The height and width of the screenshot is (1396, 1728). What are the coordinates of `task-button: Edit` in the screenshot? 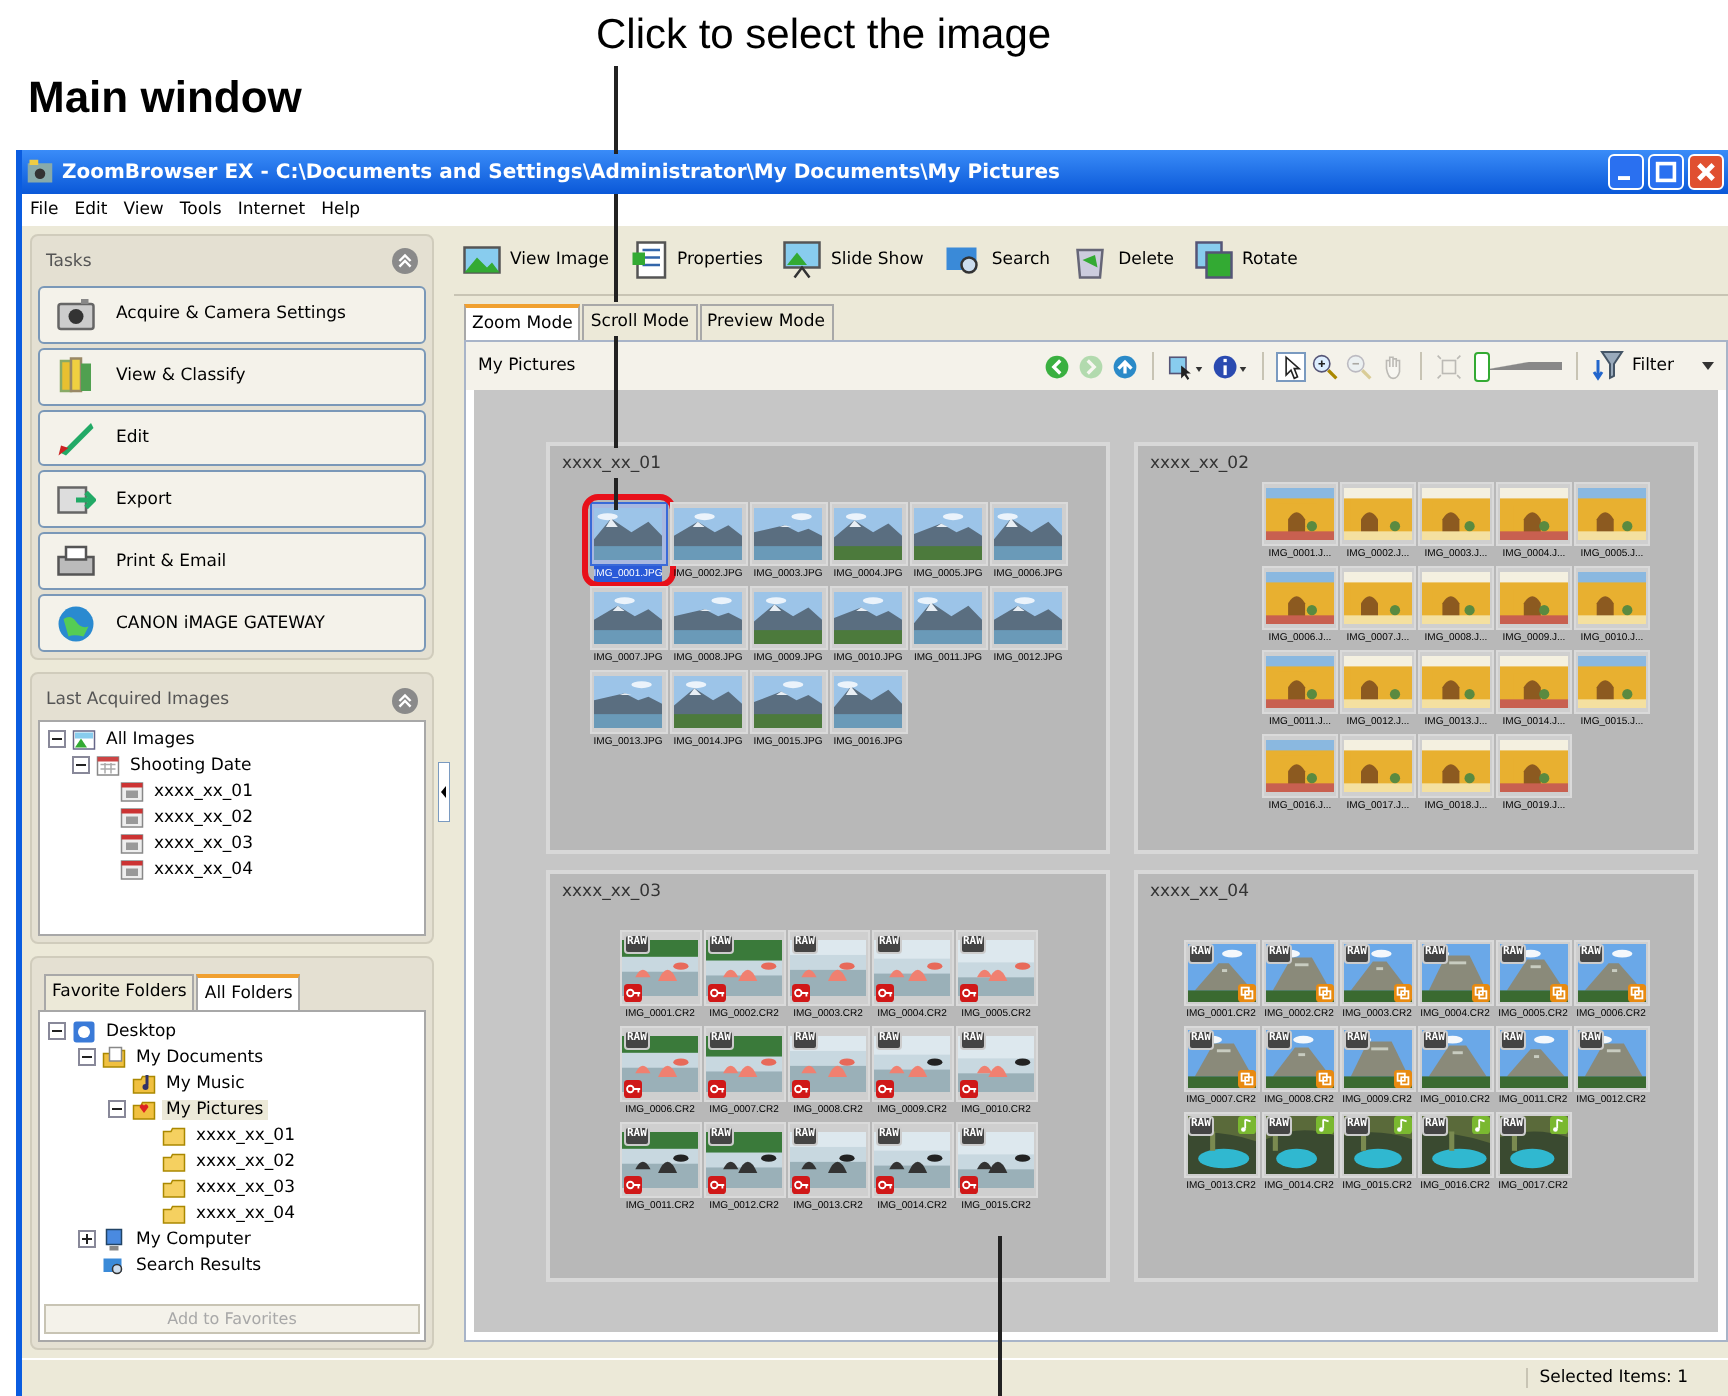 It's located at (232, 438).